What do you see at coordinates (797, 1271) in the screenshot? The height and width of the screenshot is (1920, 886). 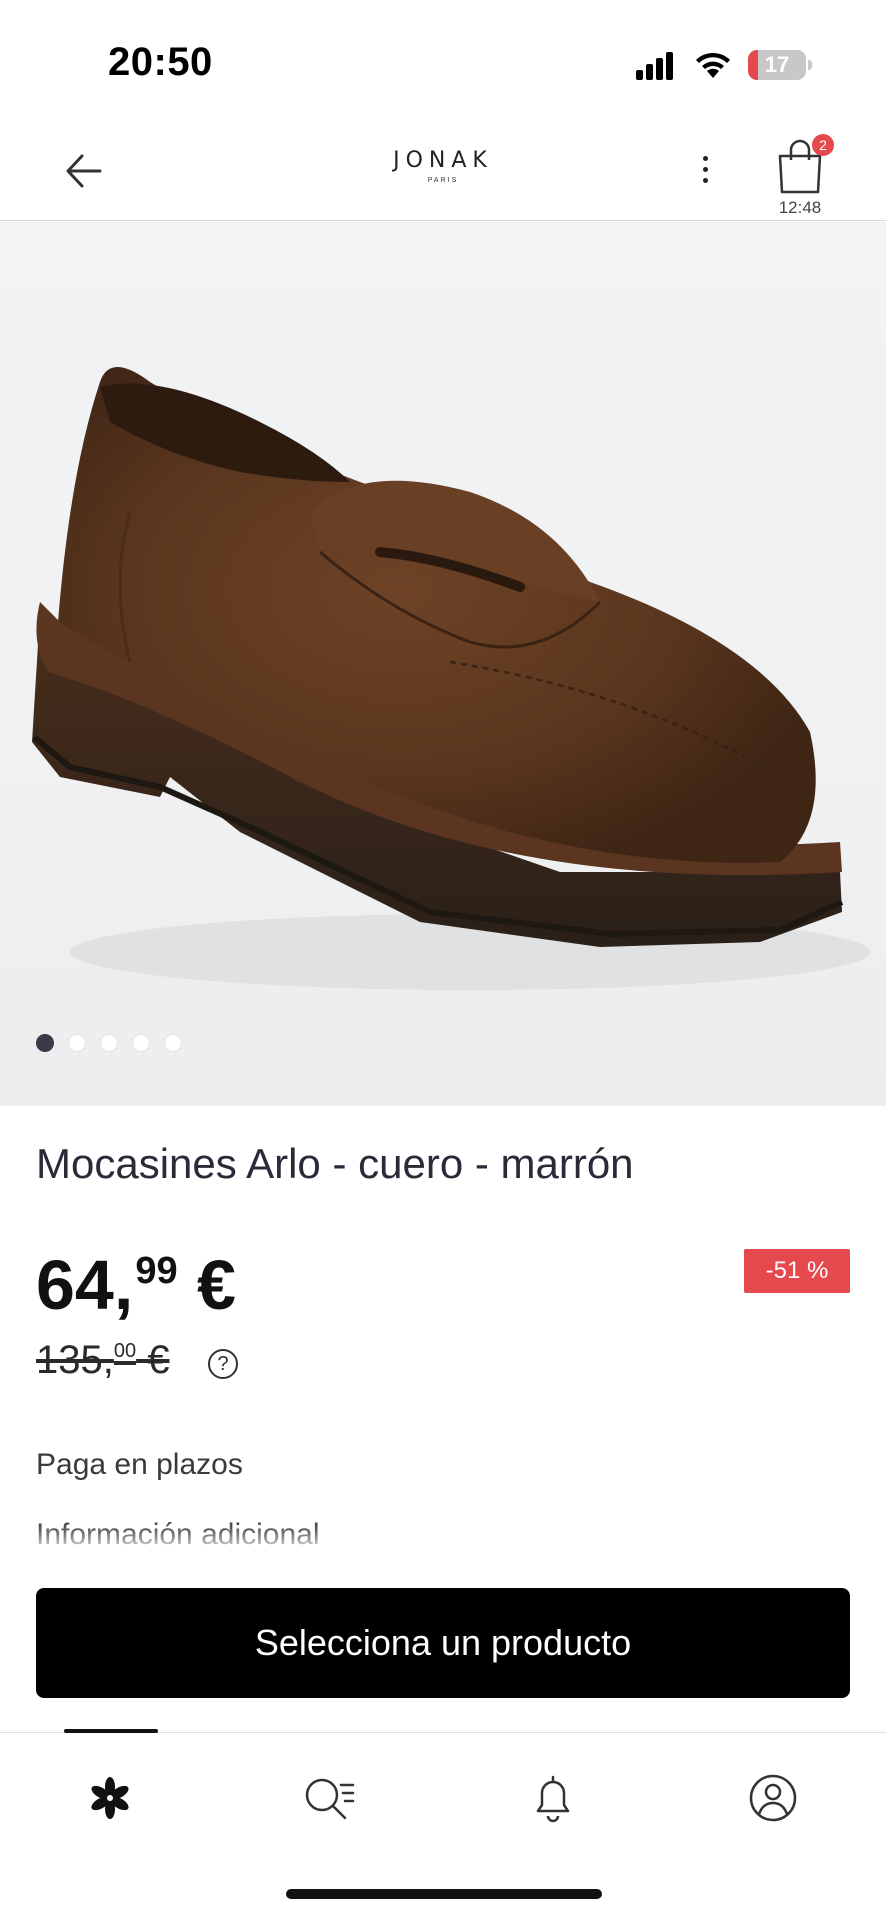 I see `discount-badge: -51 %` at bounding box center [797, 1271].